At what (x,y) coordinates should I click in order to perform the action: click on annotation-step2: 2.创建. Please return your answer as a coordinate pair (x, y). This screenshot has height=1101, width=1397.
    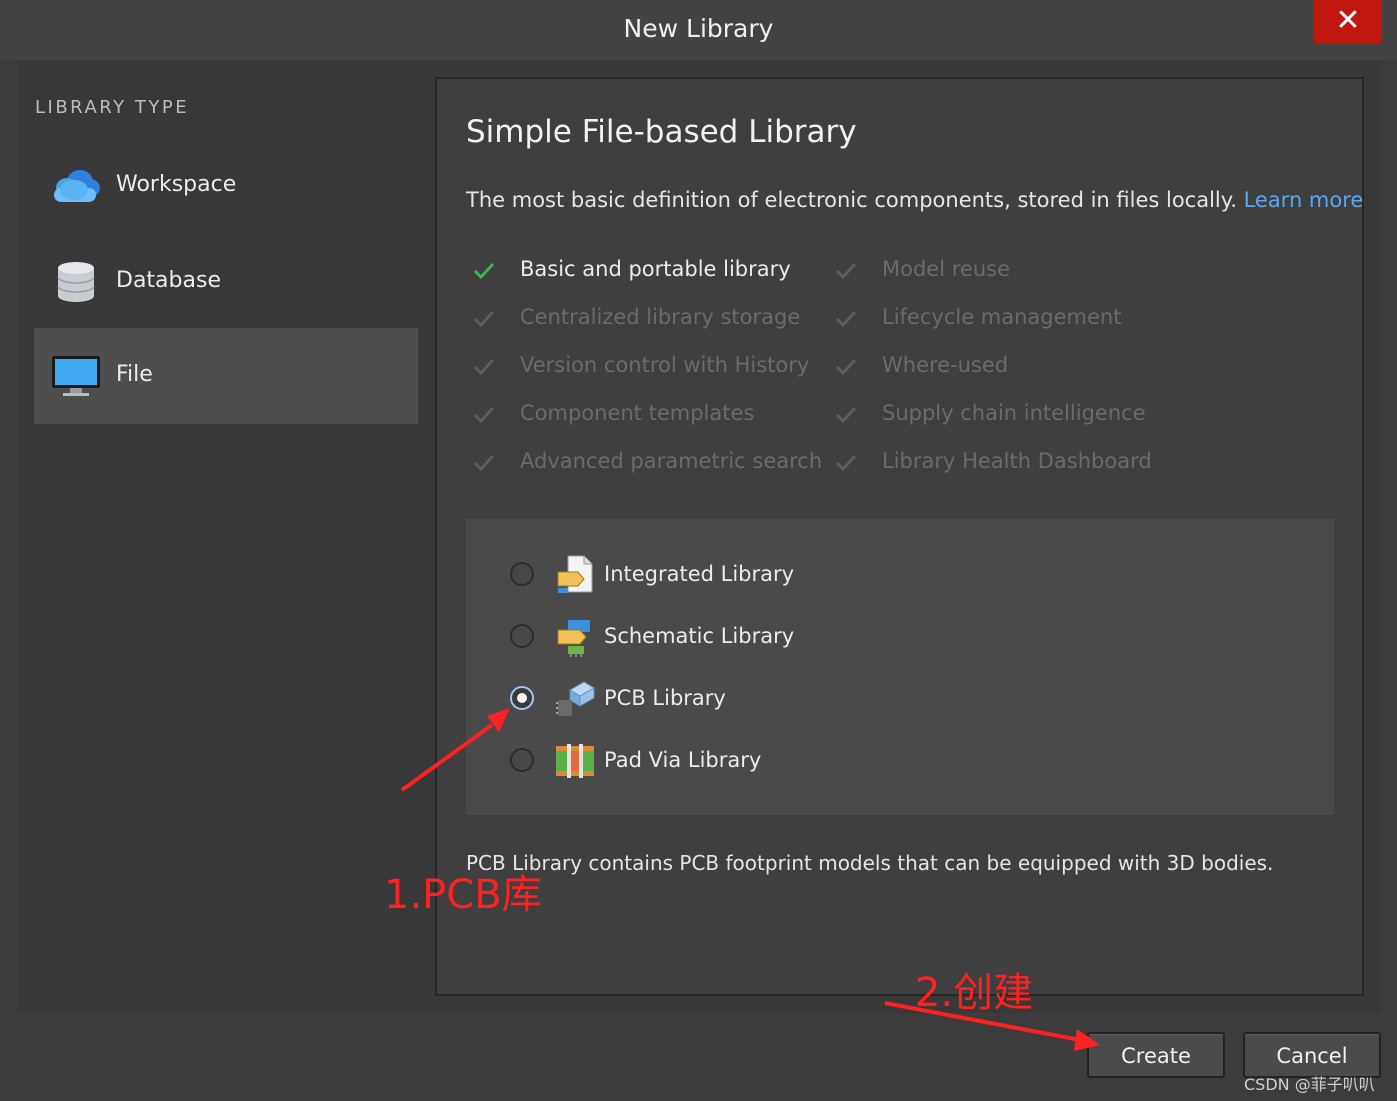
    Looking at the image, I should click on (974, 993).